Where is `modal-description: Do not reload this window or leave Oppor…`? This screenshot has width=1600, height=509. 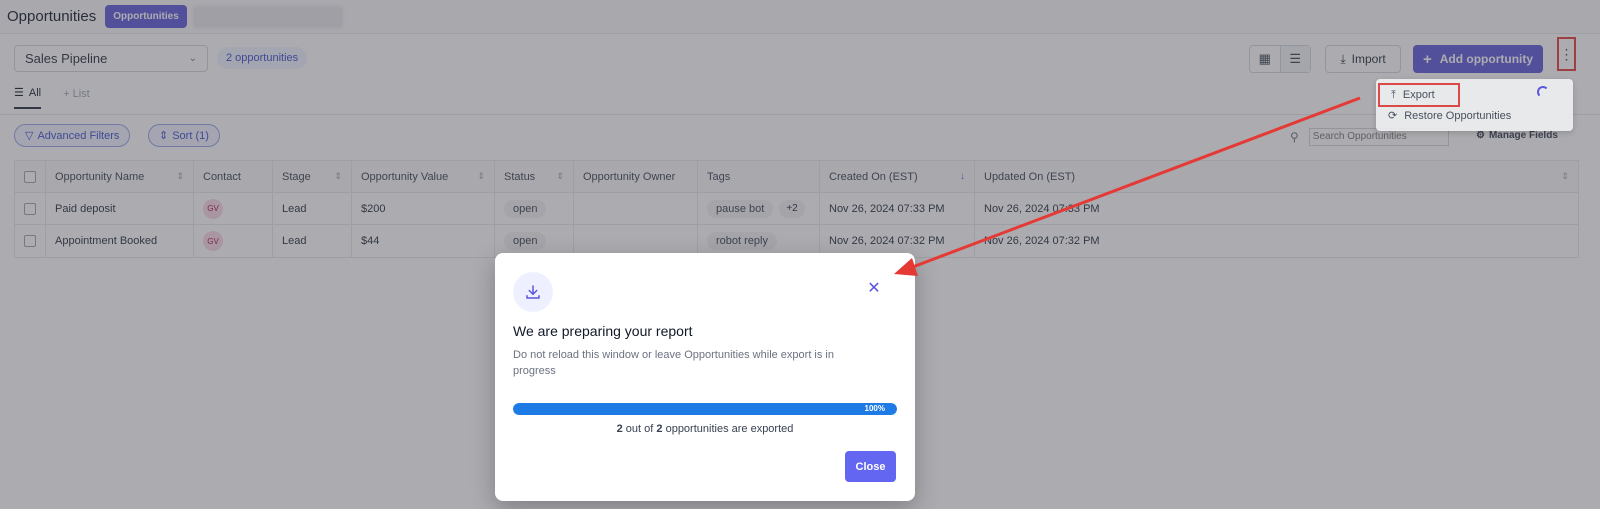 modal-description: Do not reload this window or leave Oppor… is located at coordinates (673, 363).